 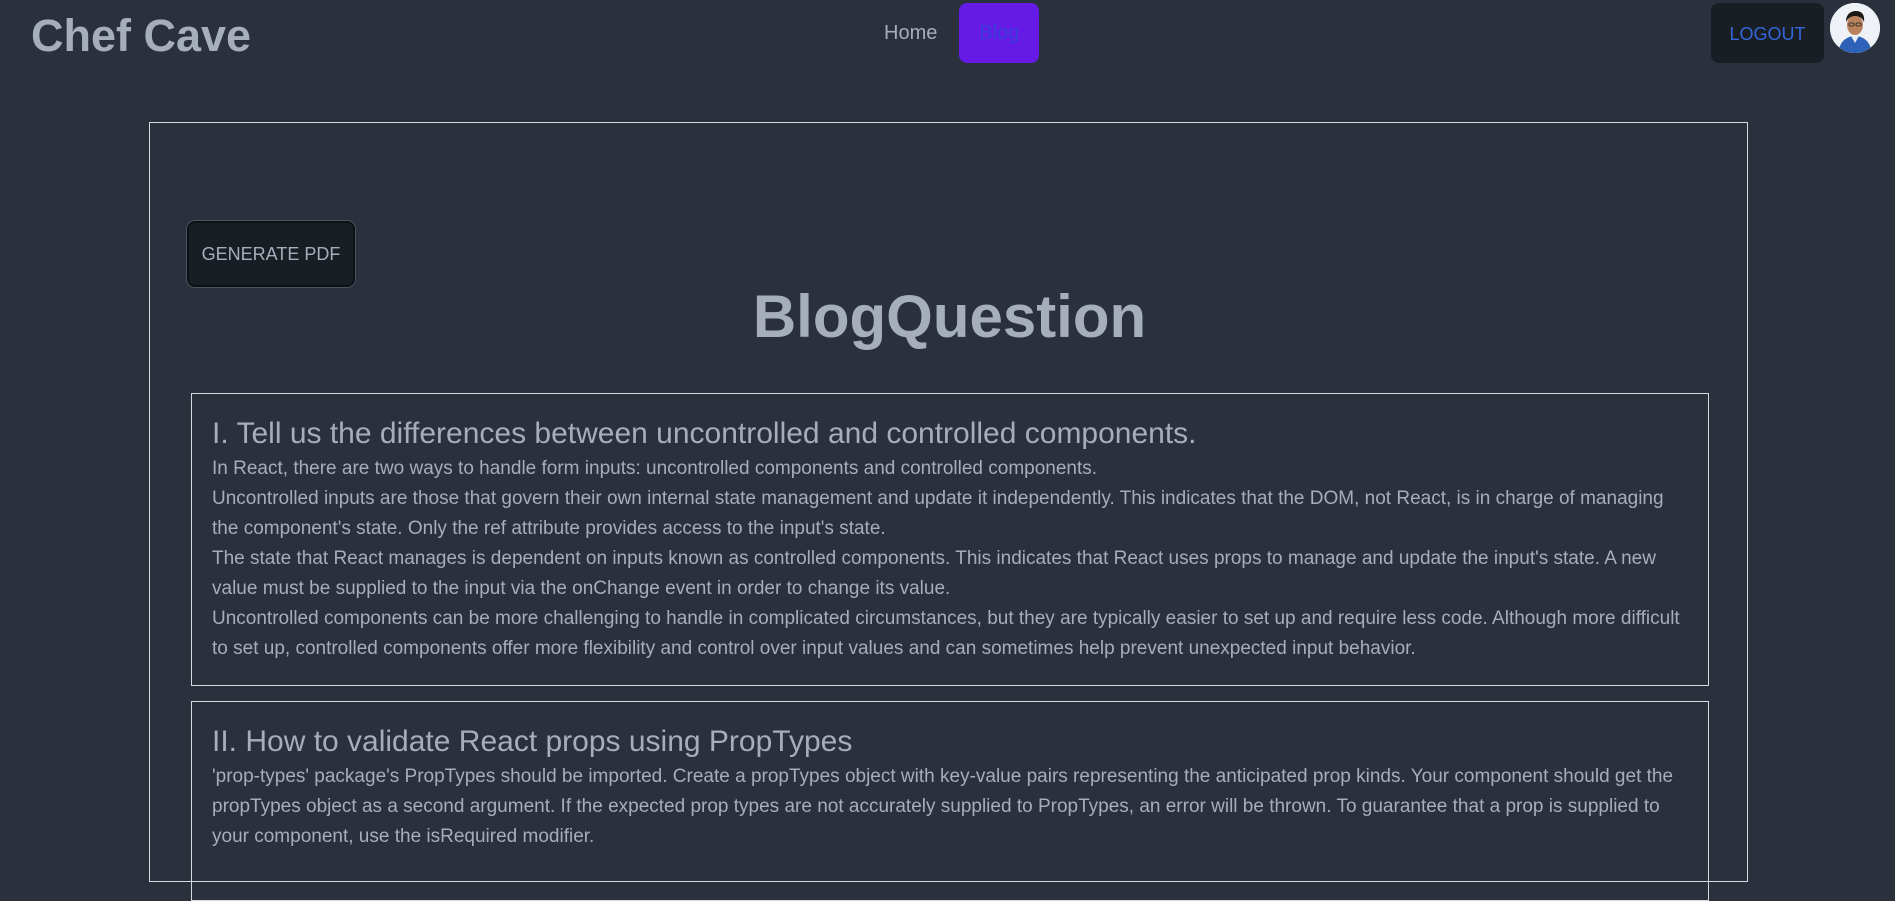 I want to click on user-avatar-icon, so click(x=1855, y=28).